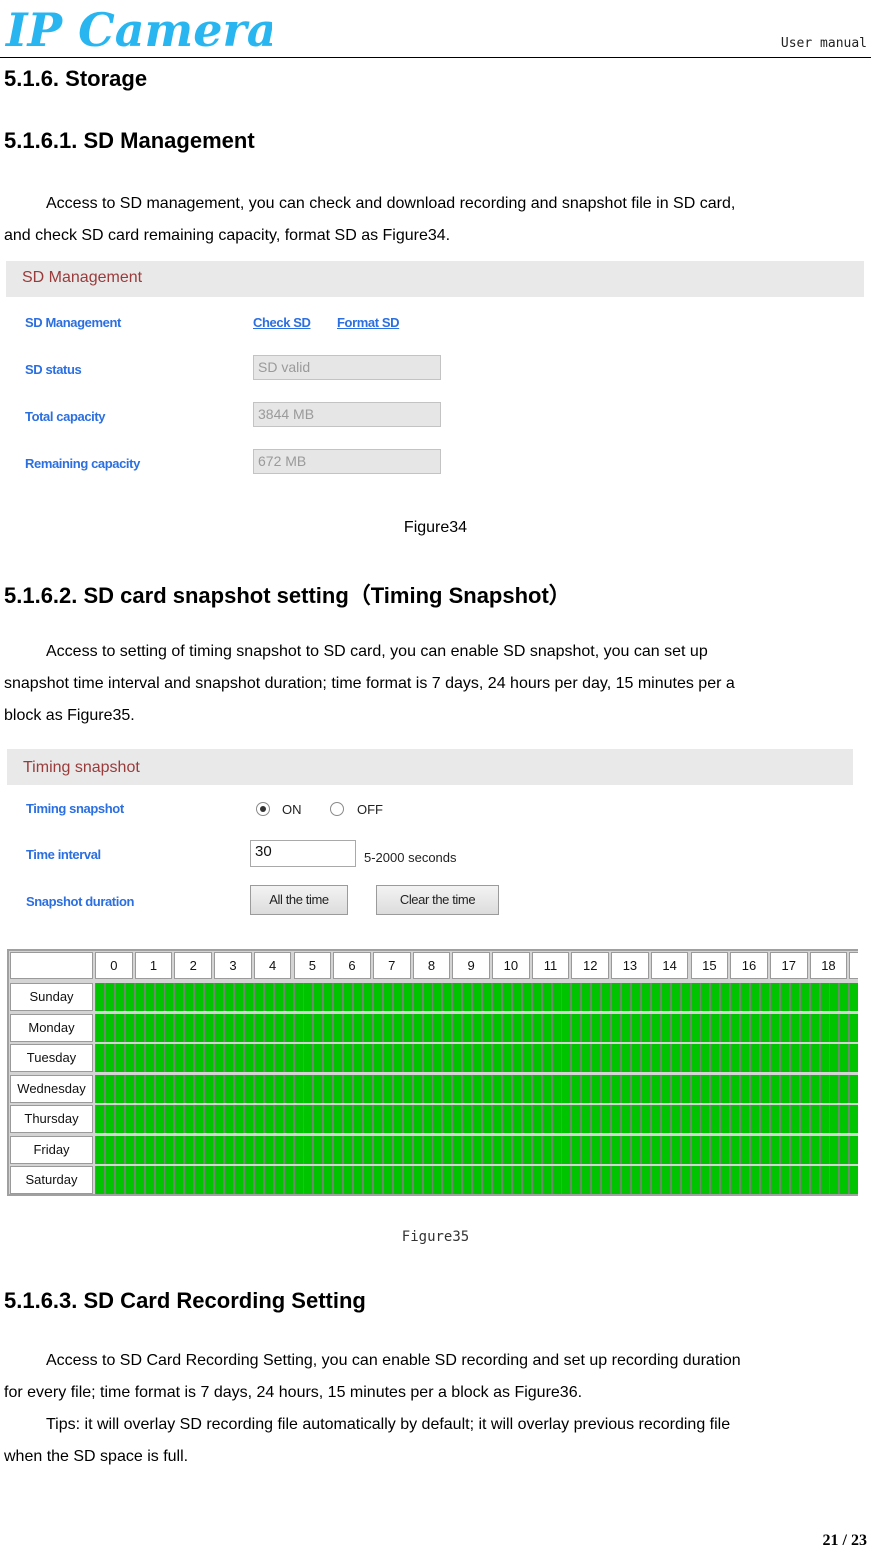  I want to click on hour-header-cell: 8, so click(431, 965).